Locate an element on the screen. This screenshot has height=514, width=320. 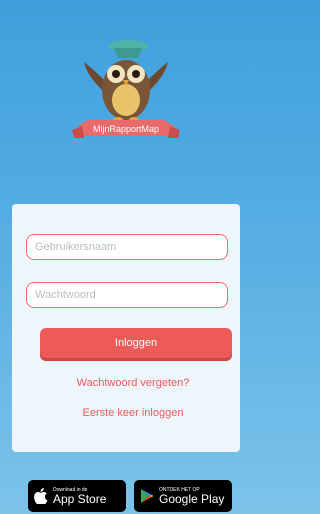
apple-icon is located at coordinates (41, 496).